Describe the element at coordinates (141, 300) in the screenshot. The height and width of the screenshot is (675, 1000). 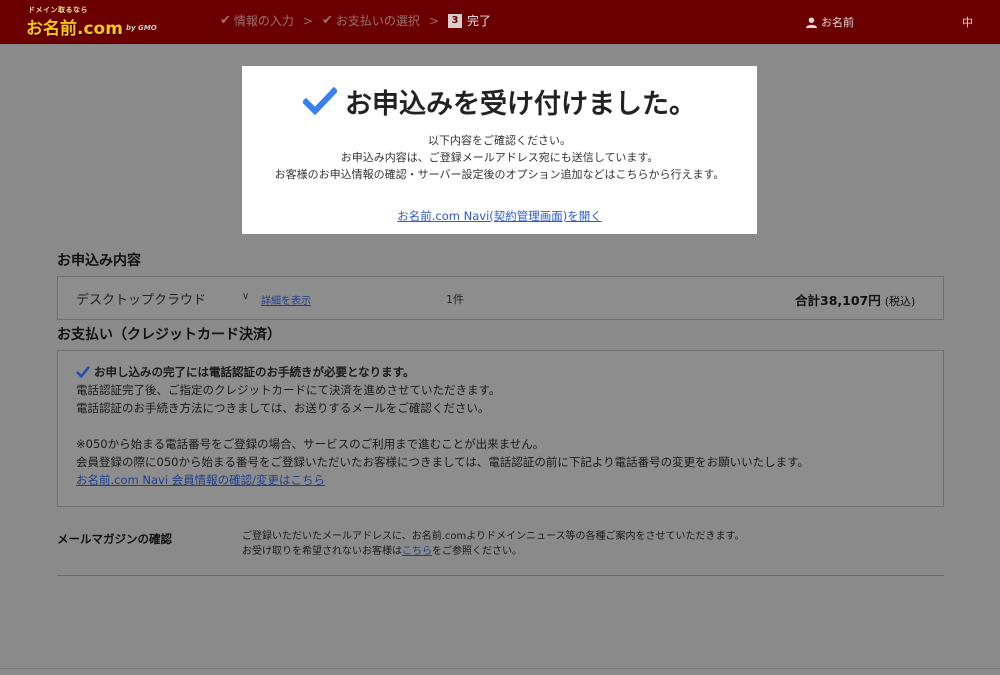
I see `product-name: デスクトップクラウド` at that location.